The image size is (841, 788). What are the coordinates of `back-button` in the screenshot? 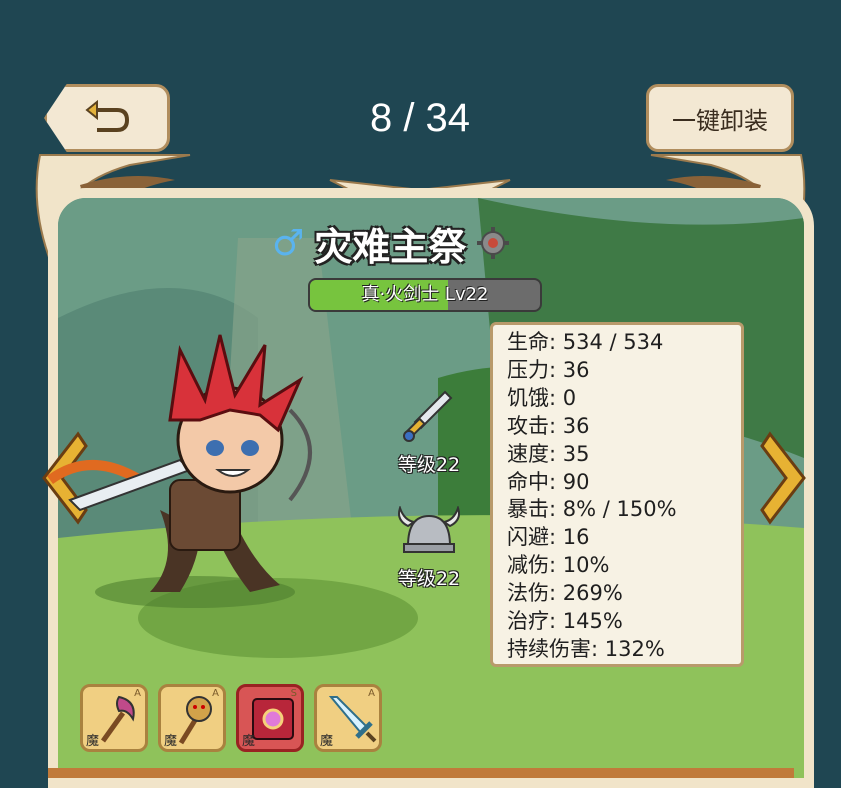 It's located at (107, 118).